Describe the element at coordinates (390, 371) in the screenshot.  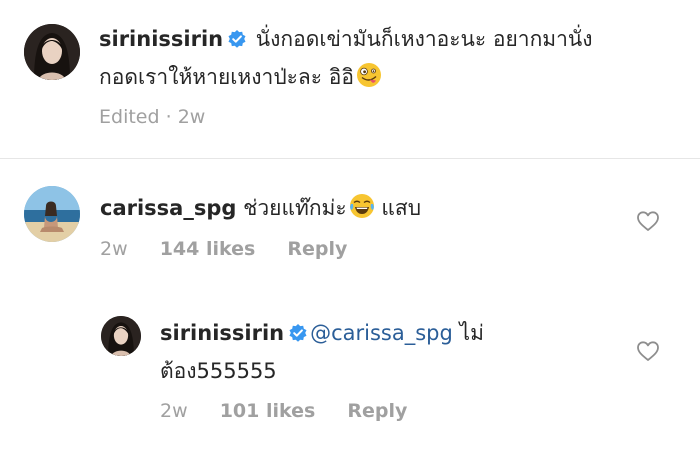
I see `reply-line-2: ต้อง555555` at that location.